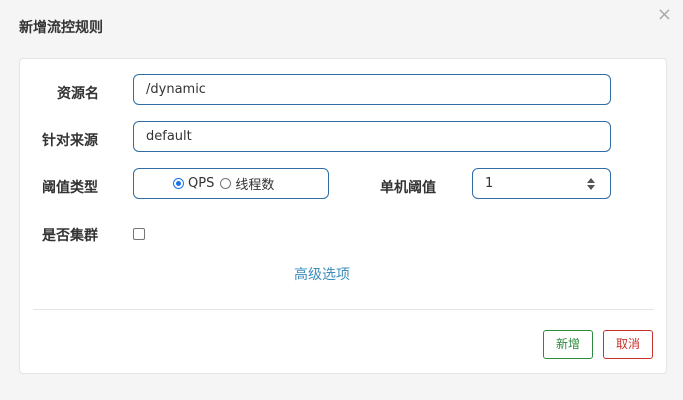  What do you see at coordinates (664, 15) in the screenshot?
I see `close-icon: ×` at bounding box center [664, 15].